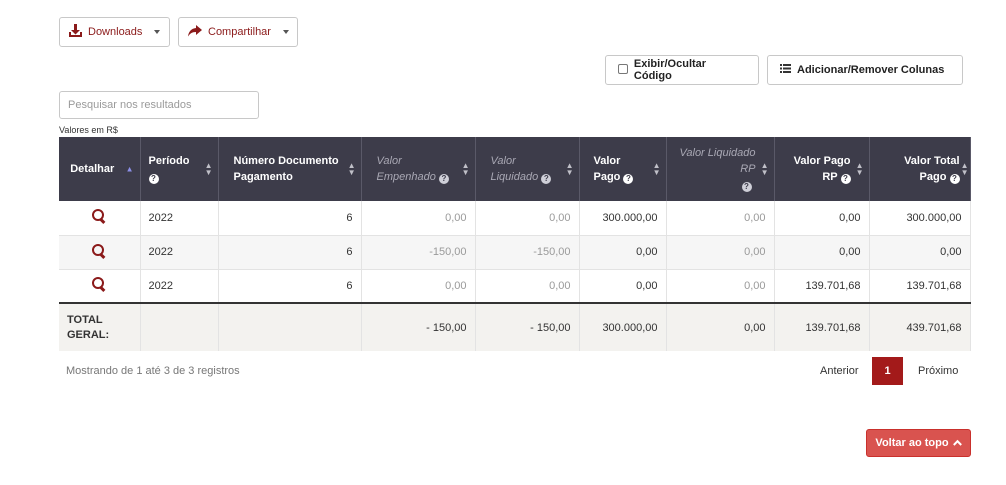 The width and height of the screenshot is (1006, 485). Describe the element at coordinates (720, 169) in the screenshot. I see `column-header-valor-liquidado-rp: Valor Liquidado RP? ▲ ▼` at that location.